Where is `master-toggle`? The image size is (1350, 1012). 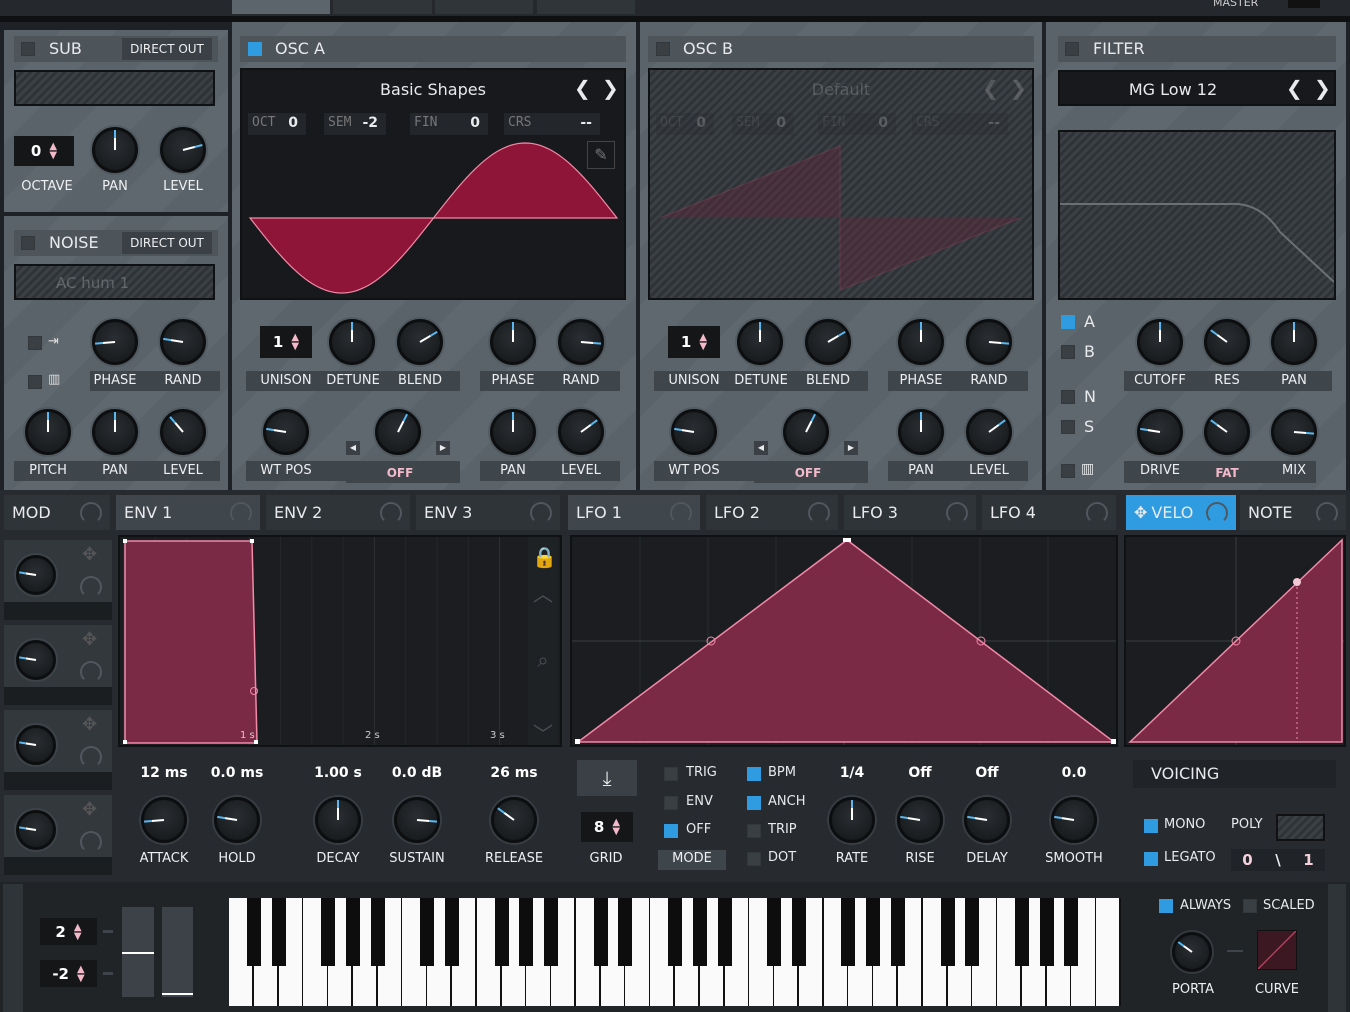
master-toggle is located at coordinates (1304, 4).